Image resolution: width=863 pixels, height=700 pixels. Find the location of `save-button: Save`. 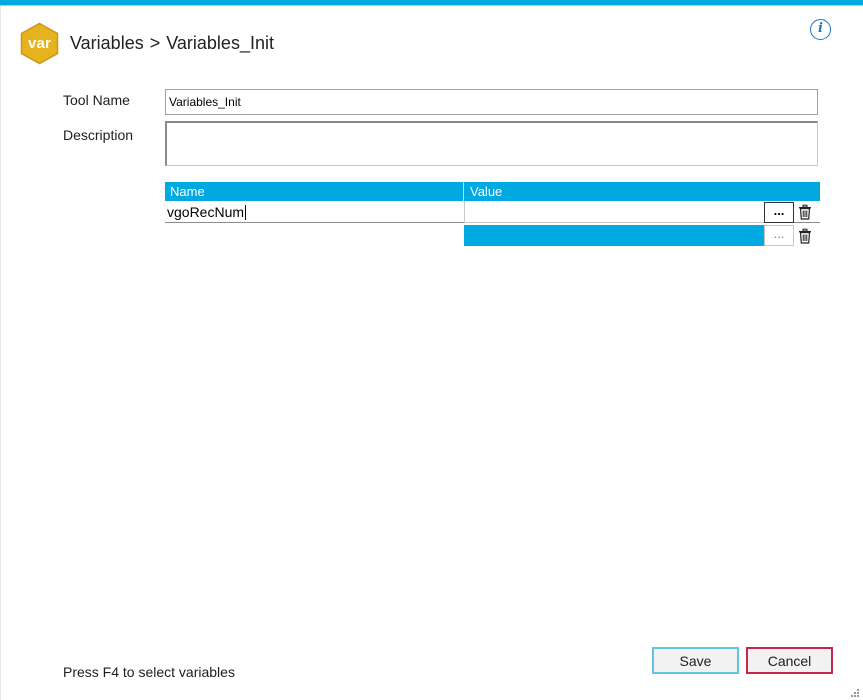

save-button: Save is located at coordinates (695, 660).